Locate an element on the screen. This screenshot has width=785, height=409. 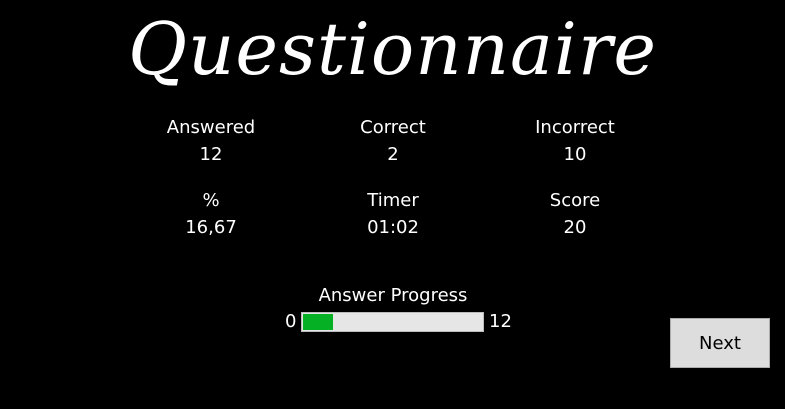
answer-progress-max: 12 is located at coordinates (500, 321).